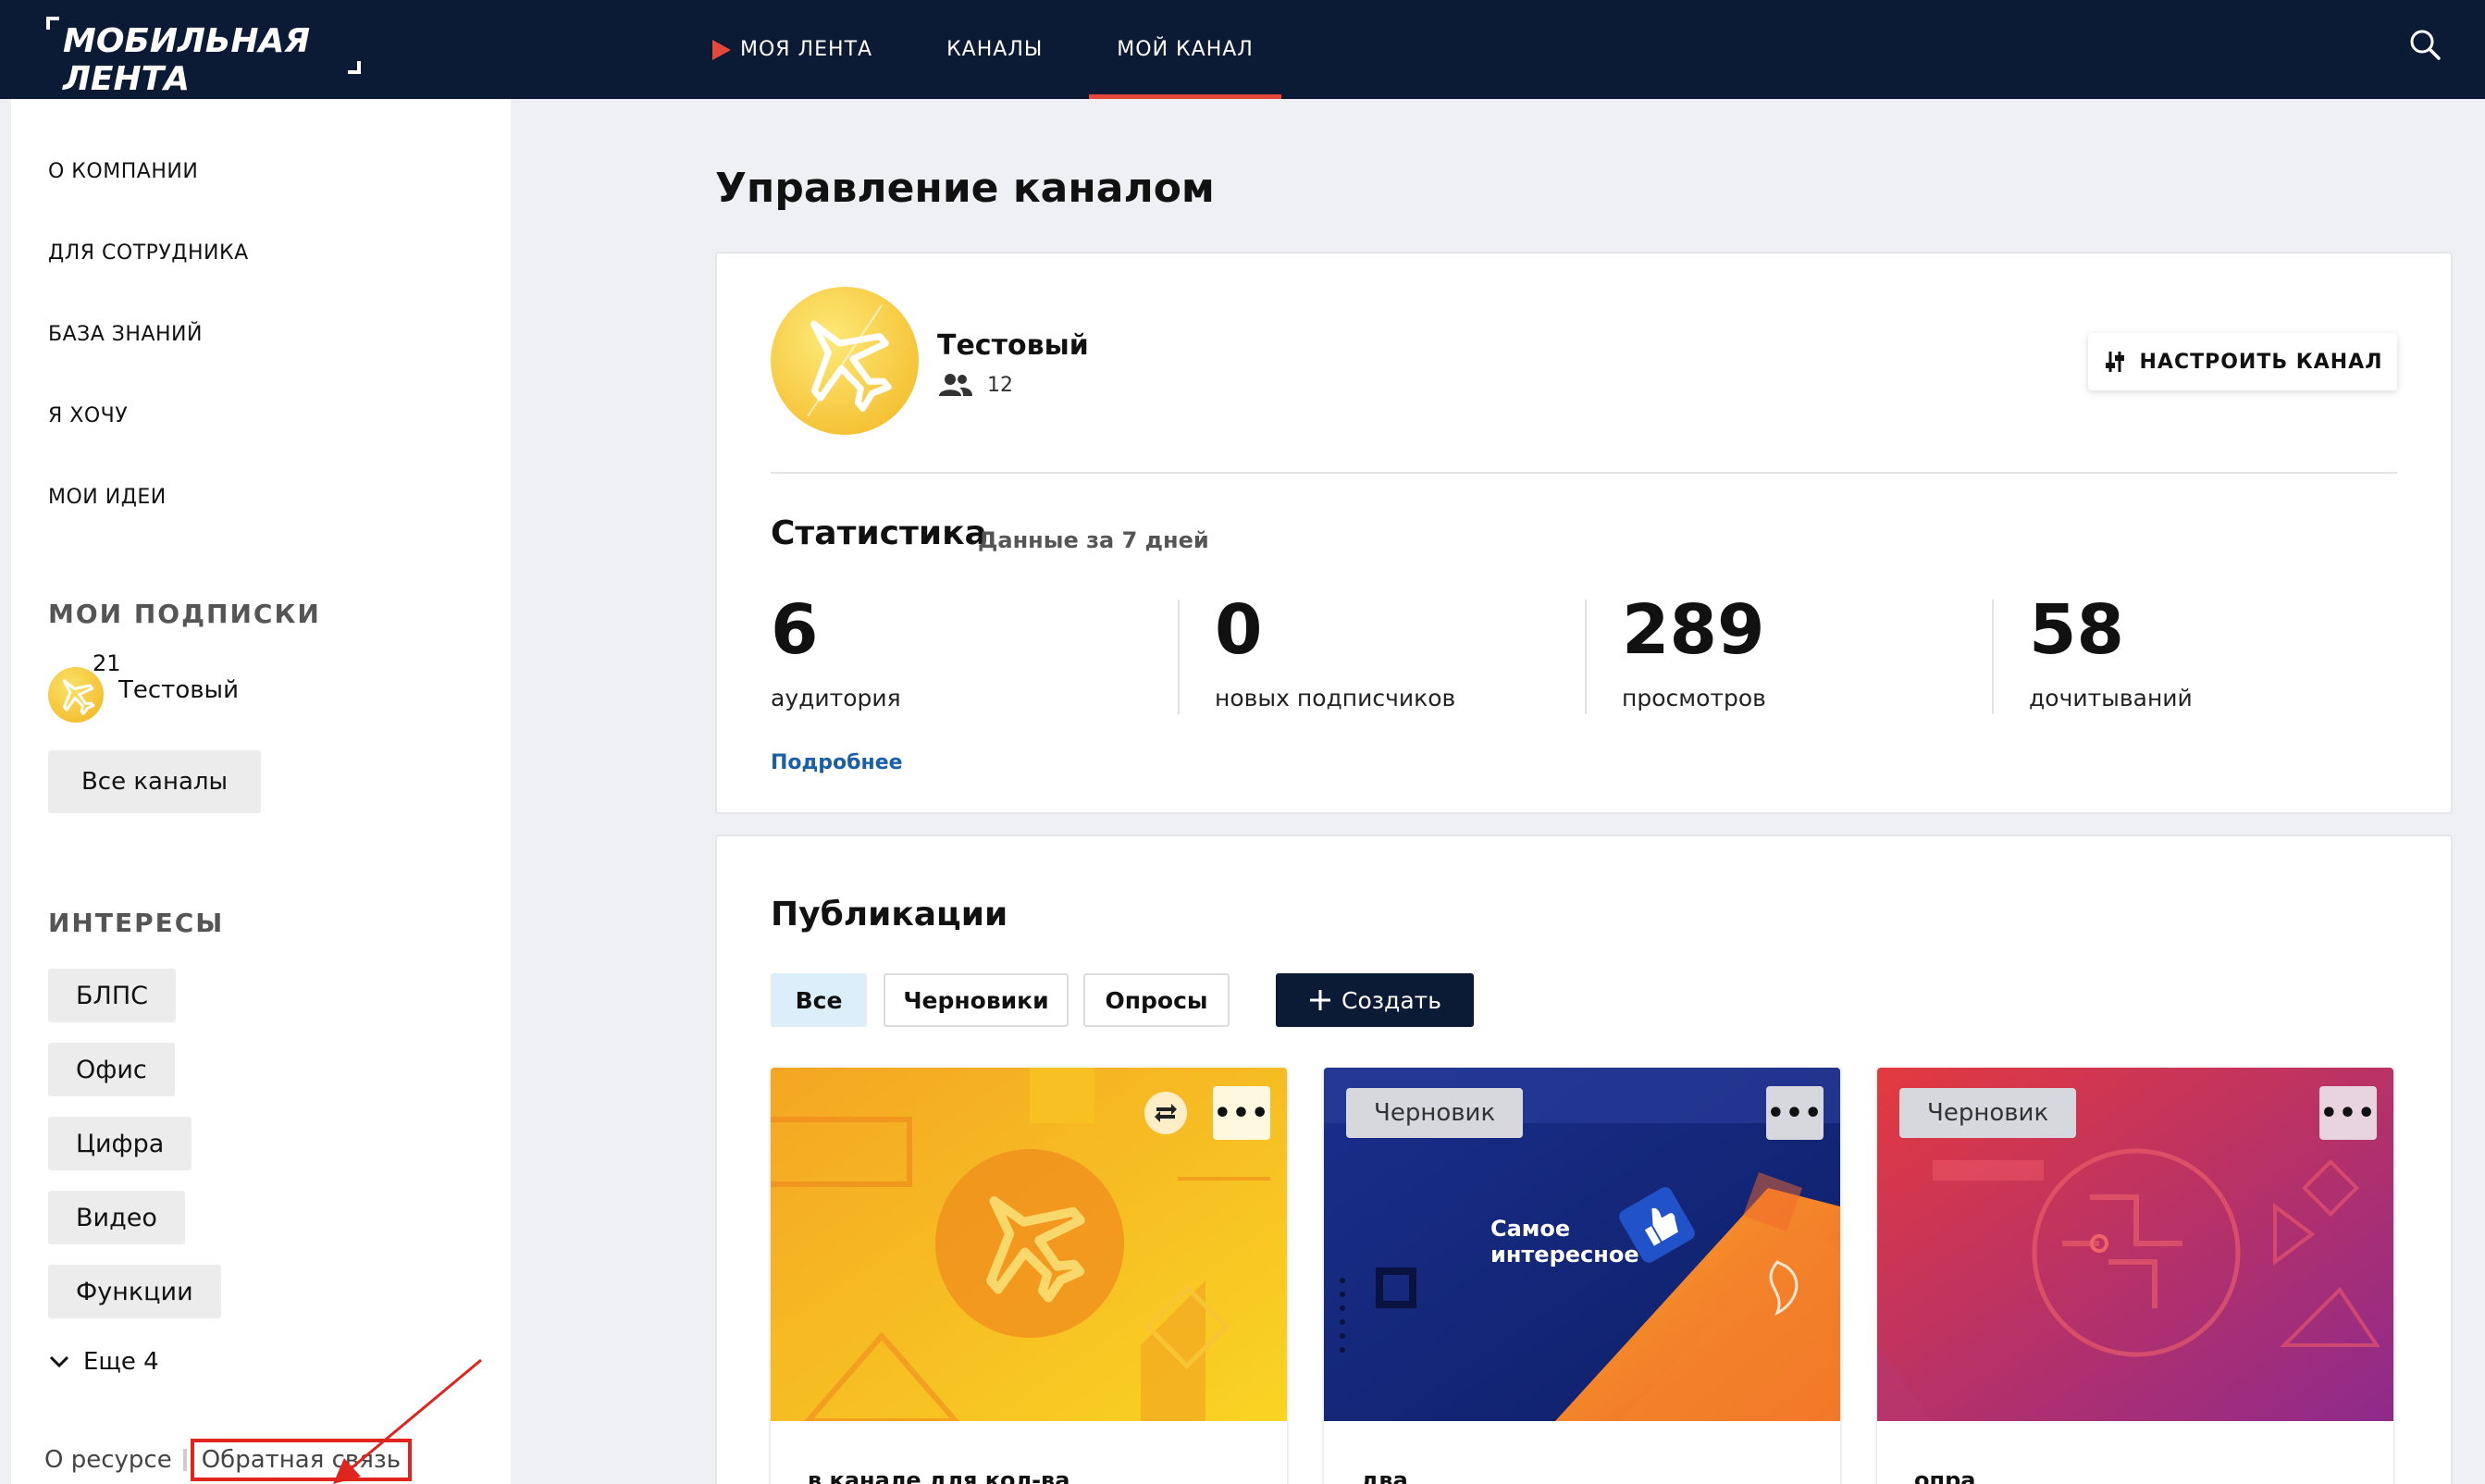 This screenshot has height=1484, width=2485. I want to click on interests-heading: ИНТЕРЕСЫ, so click(136, 923).